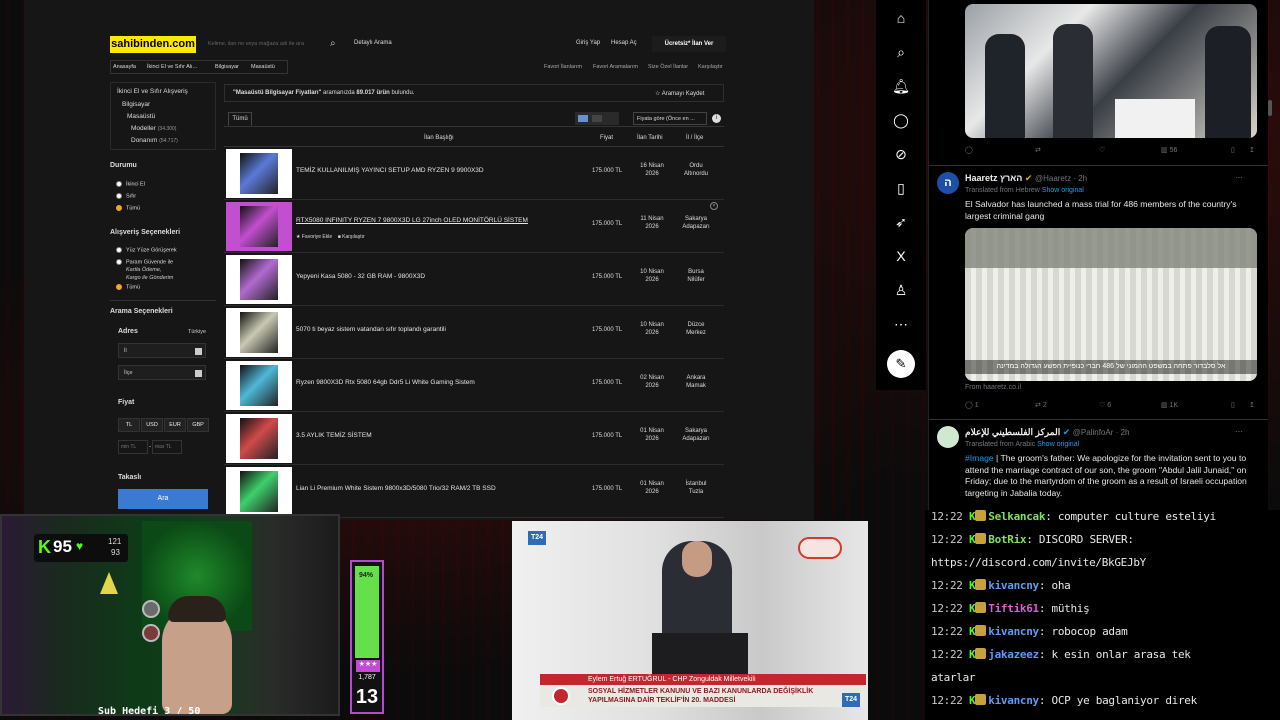 The width and height of the screenshot is (1280, 720). I want to click on il-select: İl, so click(162, 350).